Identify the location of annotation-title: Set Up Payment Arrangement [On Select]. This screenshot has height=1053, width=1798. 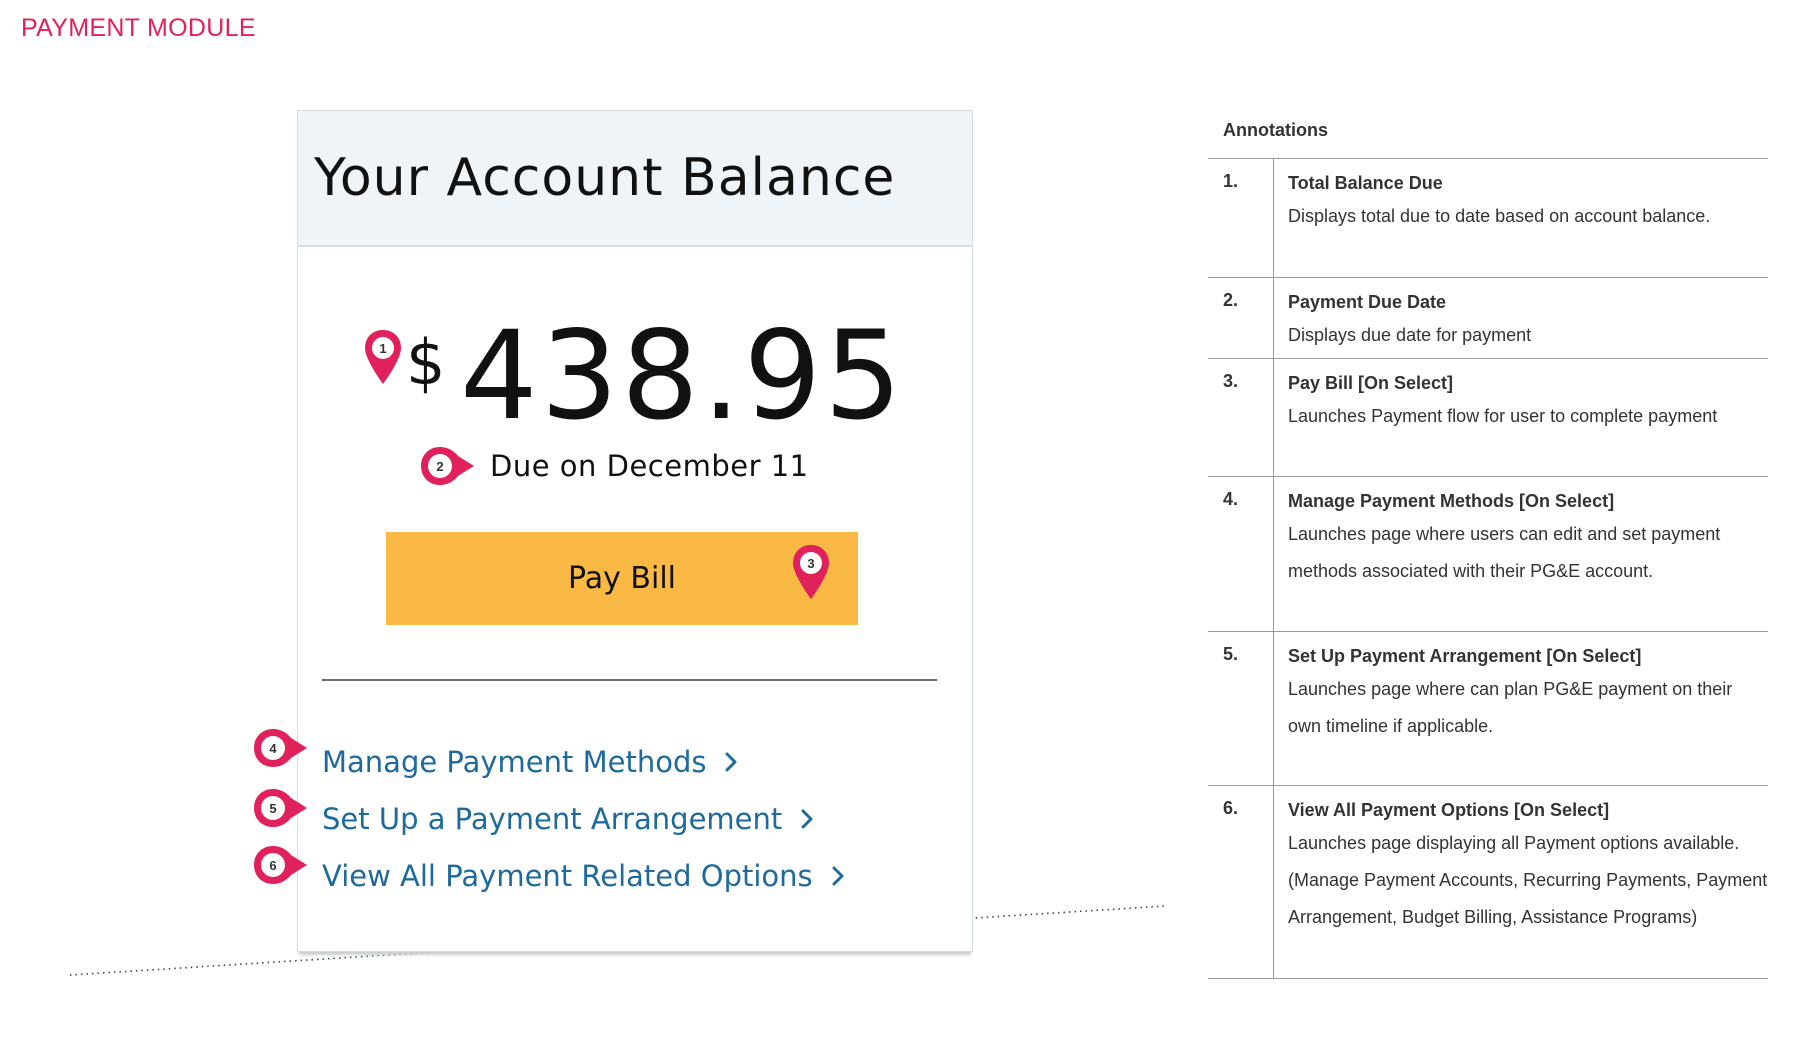
(1465, 656).